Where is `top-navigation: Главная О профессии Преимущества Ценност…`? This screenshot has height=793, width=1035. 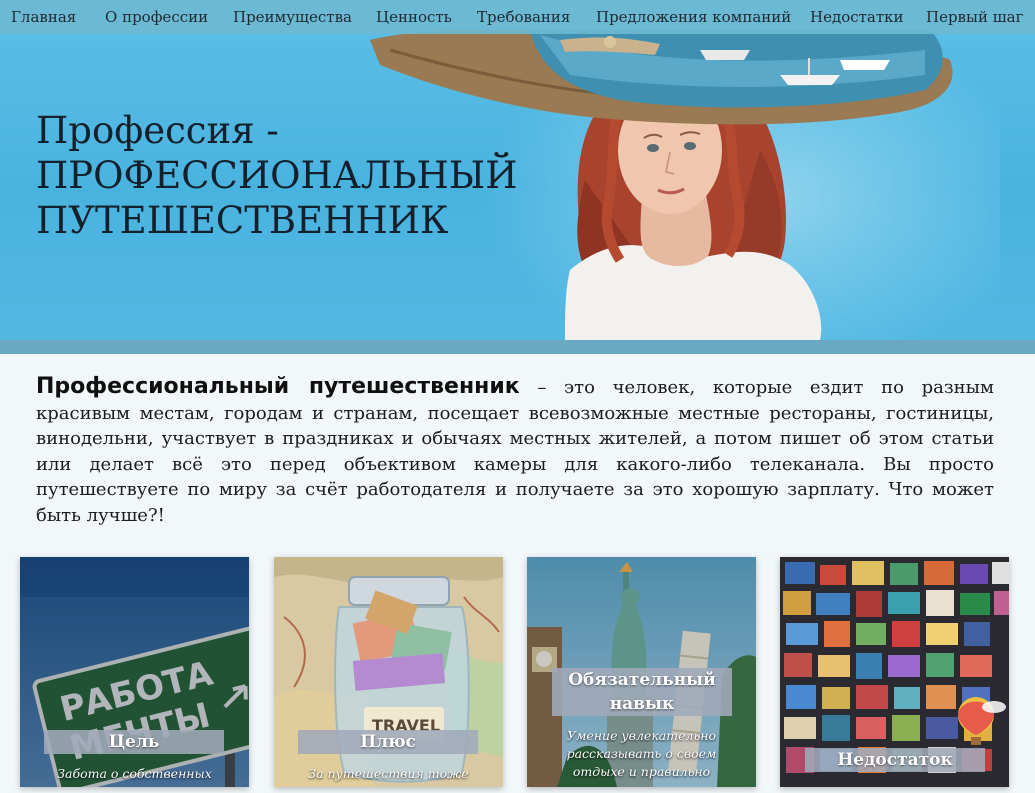
top-navigation: Главная О профессии Преимущества Ценност… is located at coordinates (517, 17).